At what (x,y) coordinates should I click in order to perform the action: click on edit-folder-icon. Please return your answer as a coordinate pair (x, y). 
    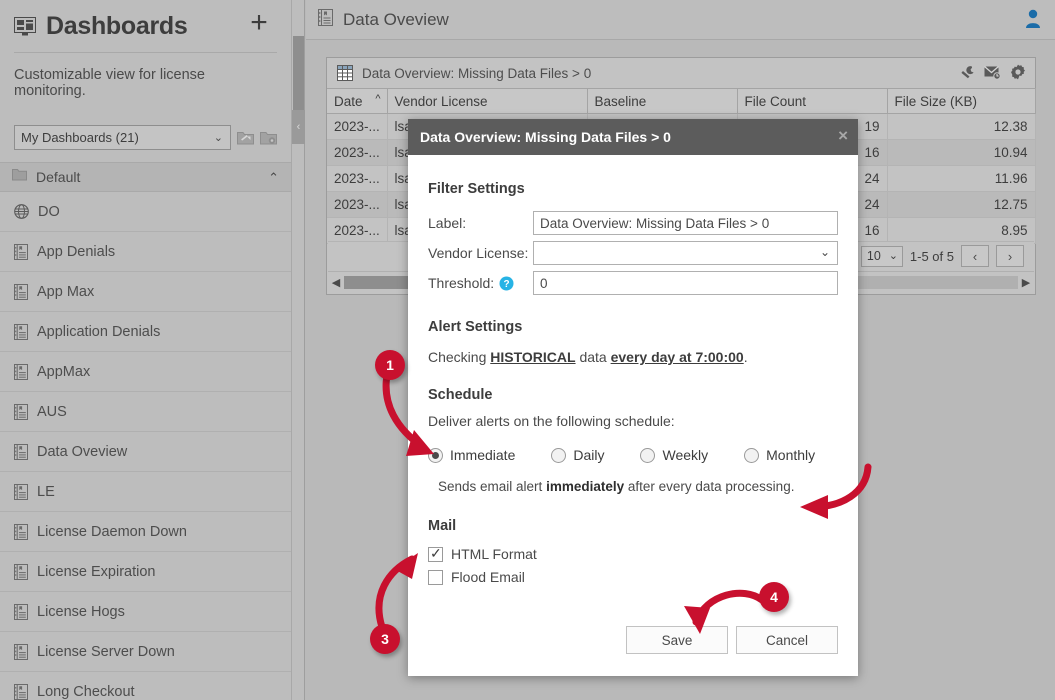
    Looking at the image, I should click on (245, 137).